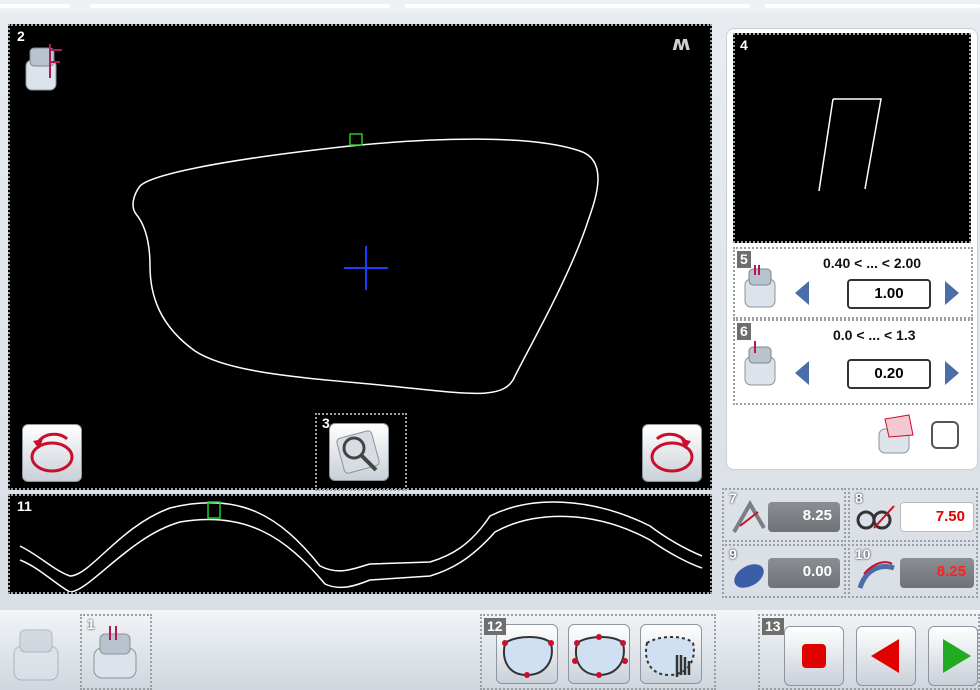 This screenshot has height=690, width=980. Describe the element at coordinates (896, 435) in the screenshot. I see `lens-bevel-icon` at that location.